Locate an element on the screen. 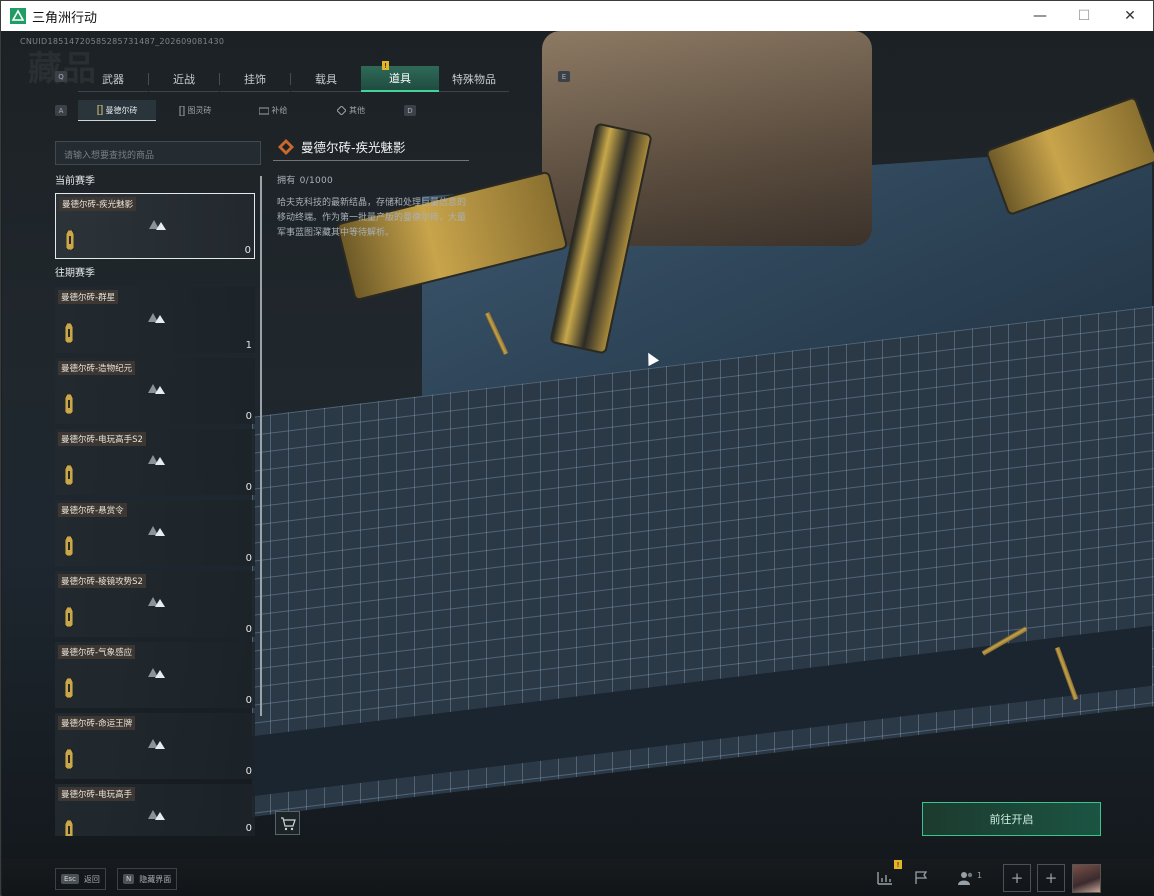 This screenshot has width=1154, height=896. friends-button is located at coordinates (966, 878).